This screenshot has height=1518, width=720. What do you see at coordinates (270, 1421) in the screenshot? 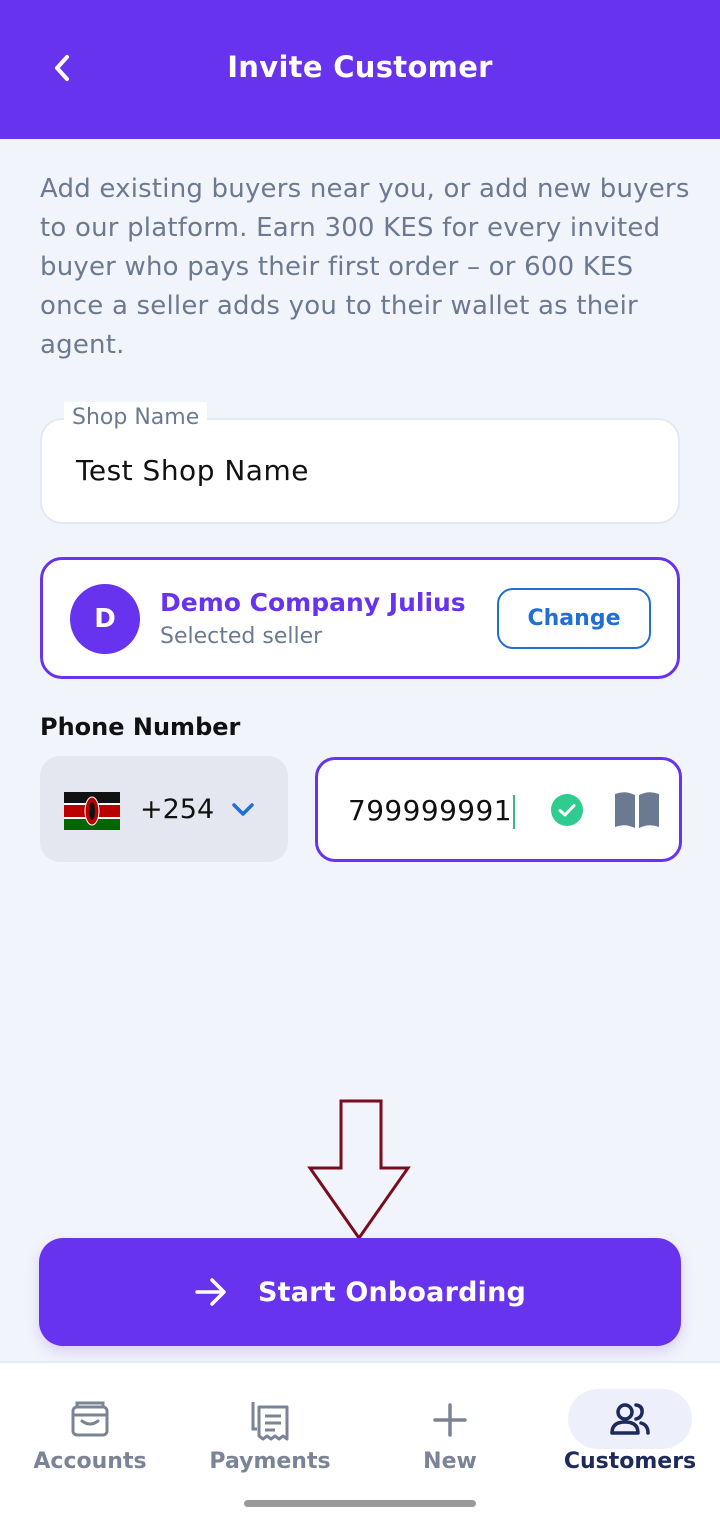
I see `receipt-icon` at bounding box center [270, 1421].